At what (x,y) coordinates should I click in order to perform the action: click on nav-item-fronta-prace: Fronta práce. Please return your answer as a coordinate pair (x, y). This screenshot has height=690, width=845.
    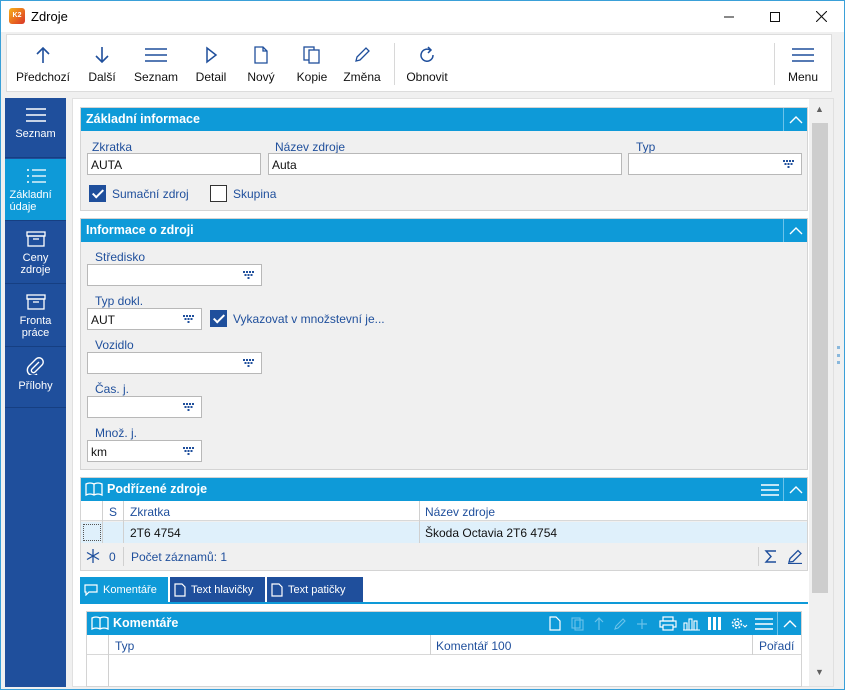
    Looking at the image, I should click on (35, 316).